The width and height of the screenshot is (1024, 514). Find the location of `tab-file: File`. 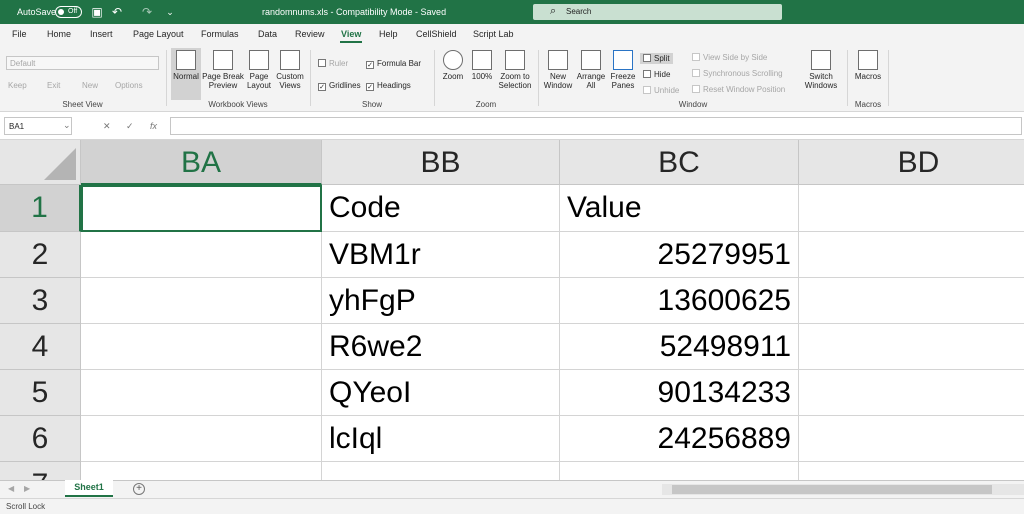

tab-file: File is located at coordinates (19, 34).